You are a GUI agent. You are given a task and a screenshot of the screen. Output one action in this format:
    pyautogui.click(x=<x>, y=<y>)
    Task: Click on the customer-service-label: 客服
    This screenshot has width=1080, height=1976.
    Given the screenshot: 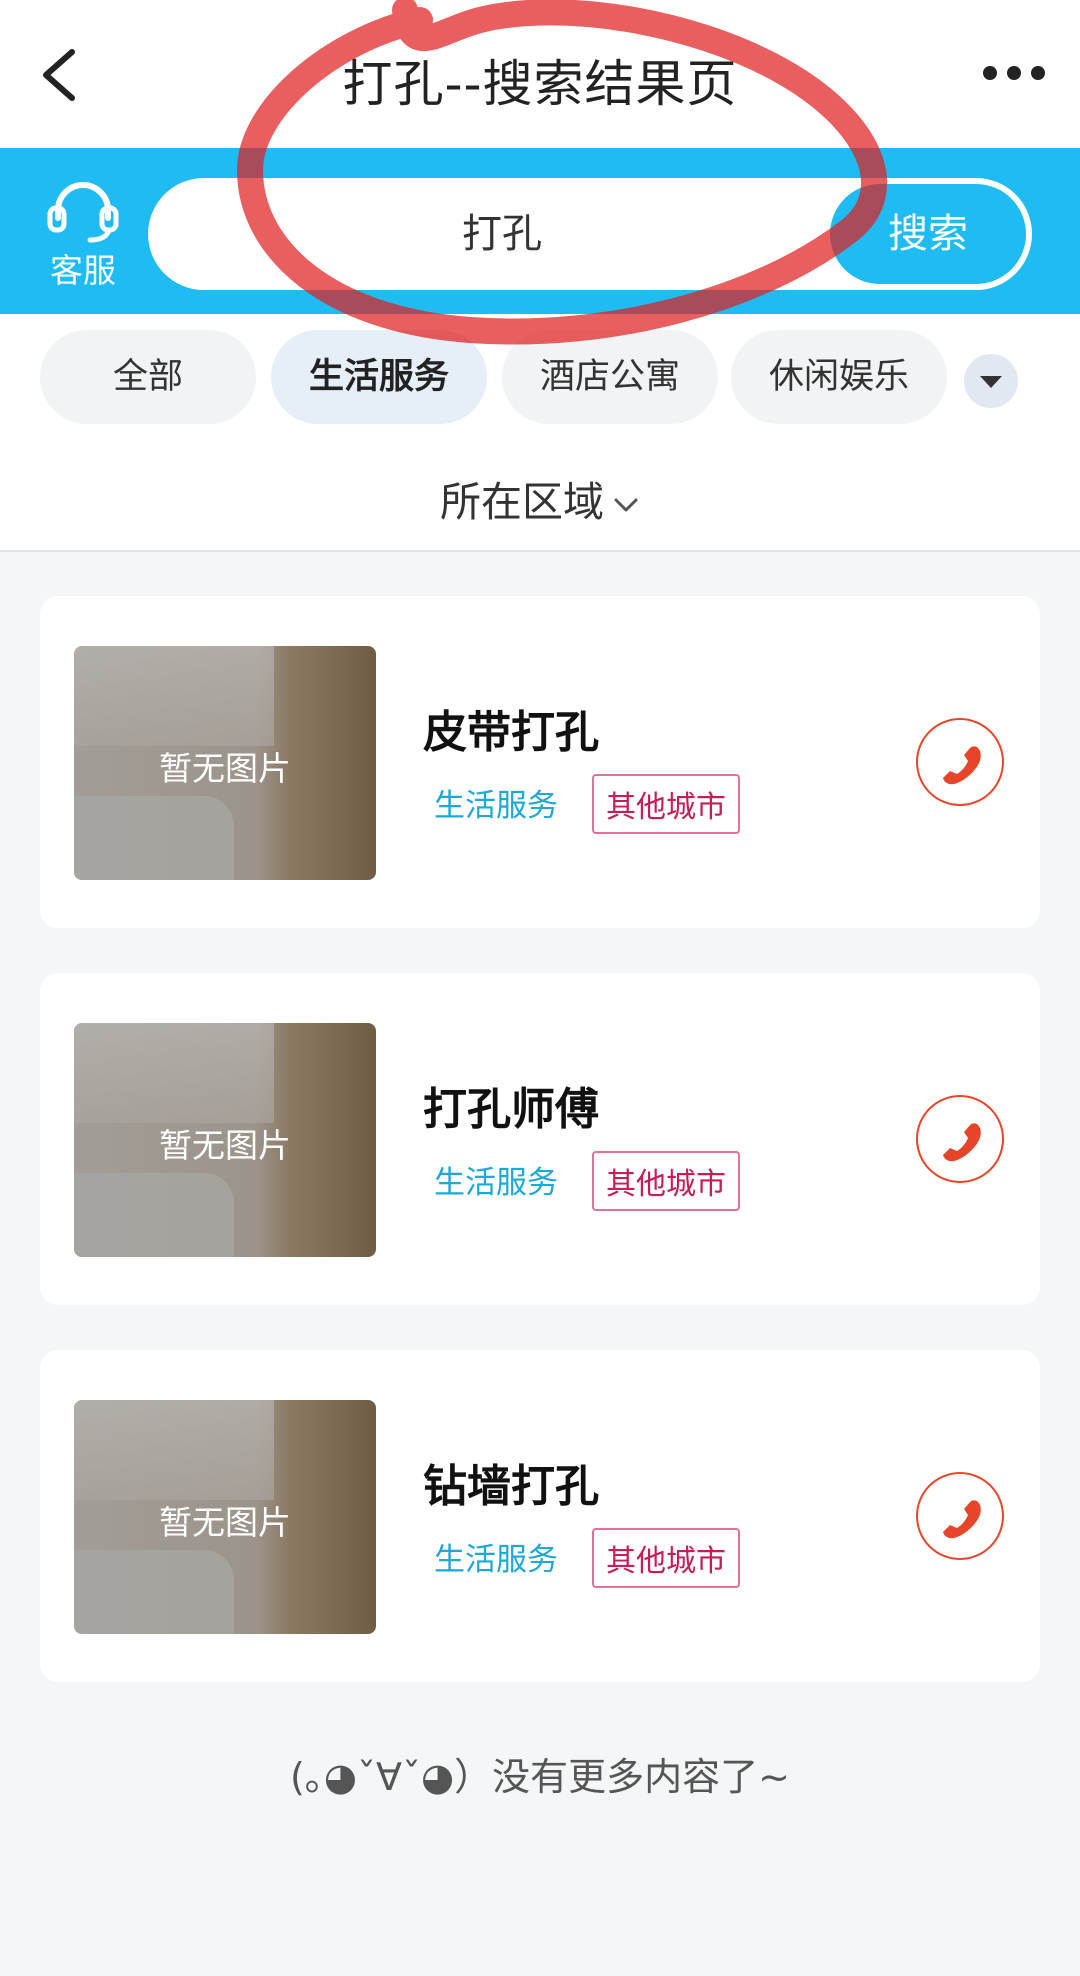 What is the action you would take?
    pyautogui.click(x=83, y=270)
    